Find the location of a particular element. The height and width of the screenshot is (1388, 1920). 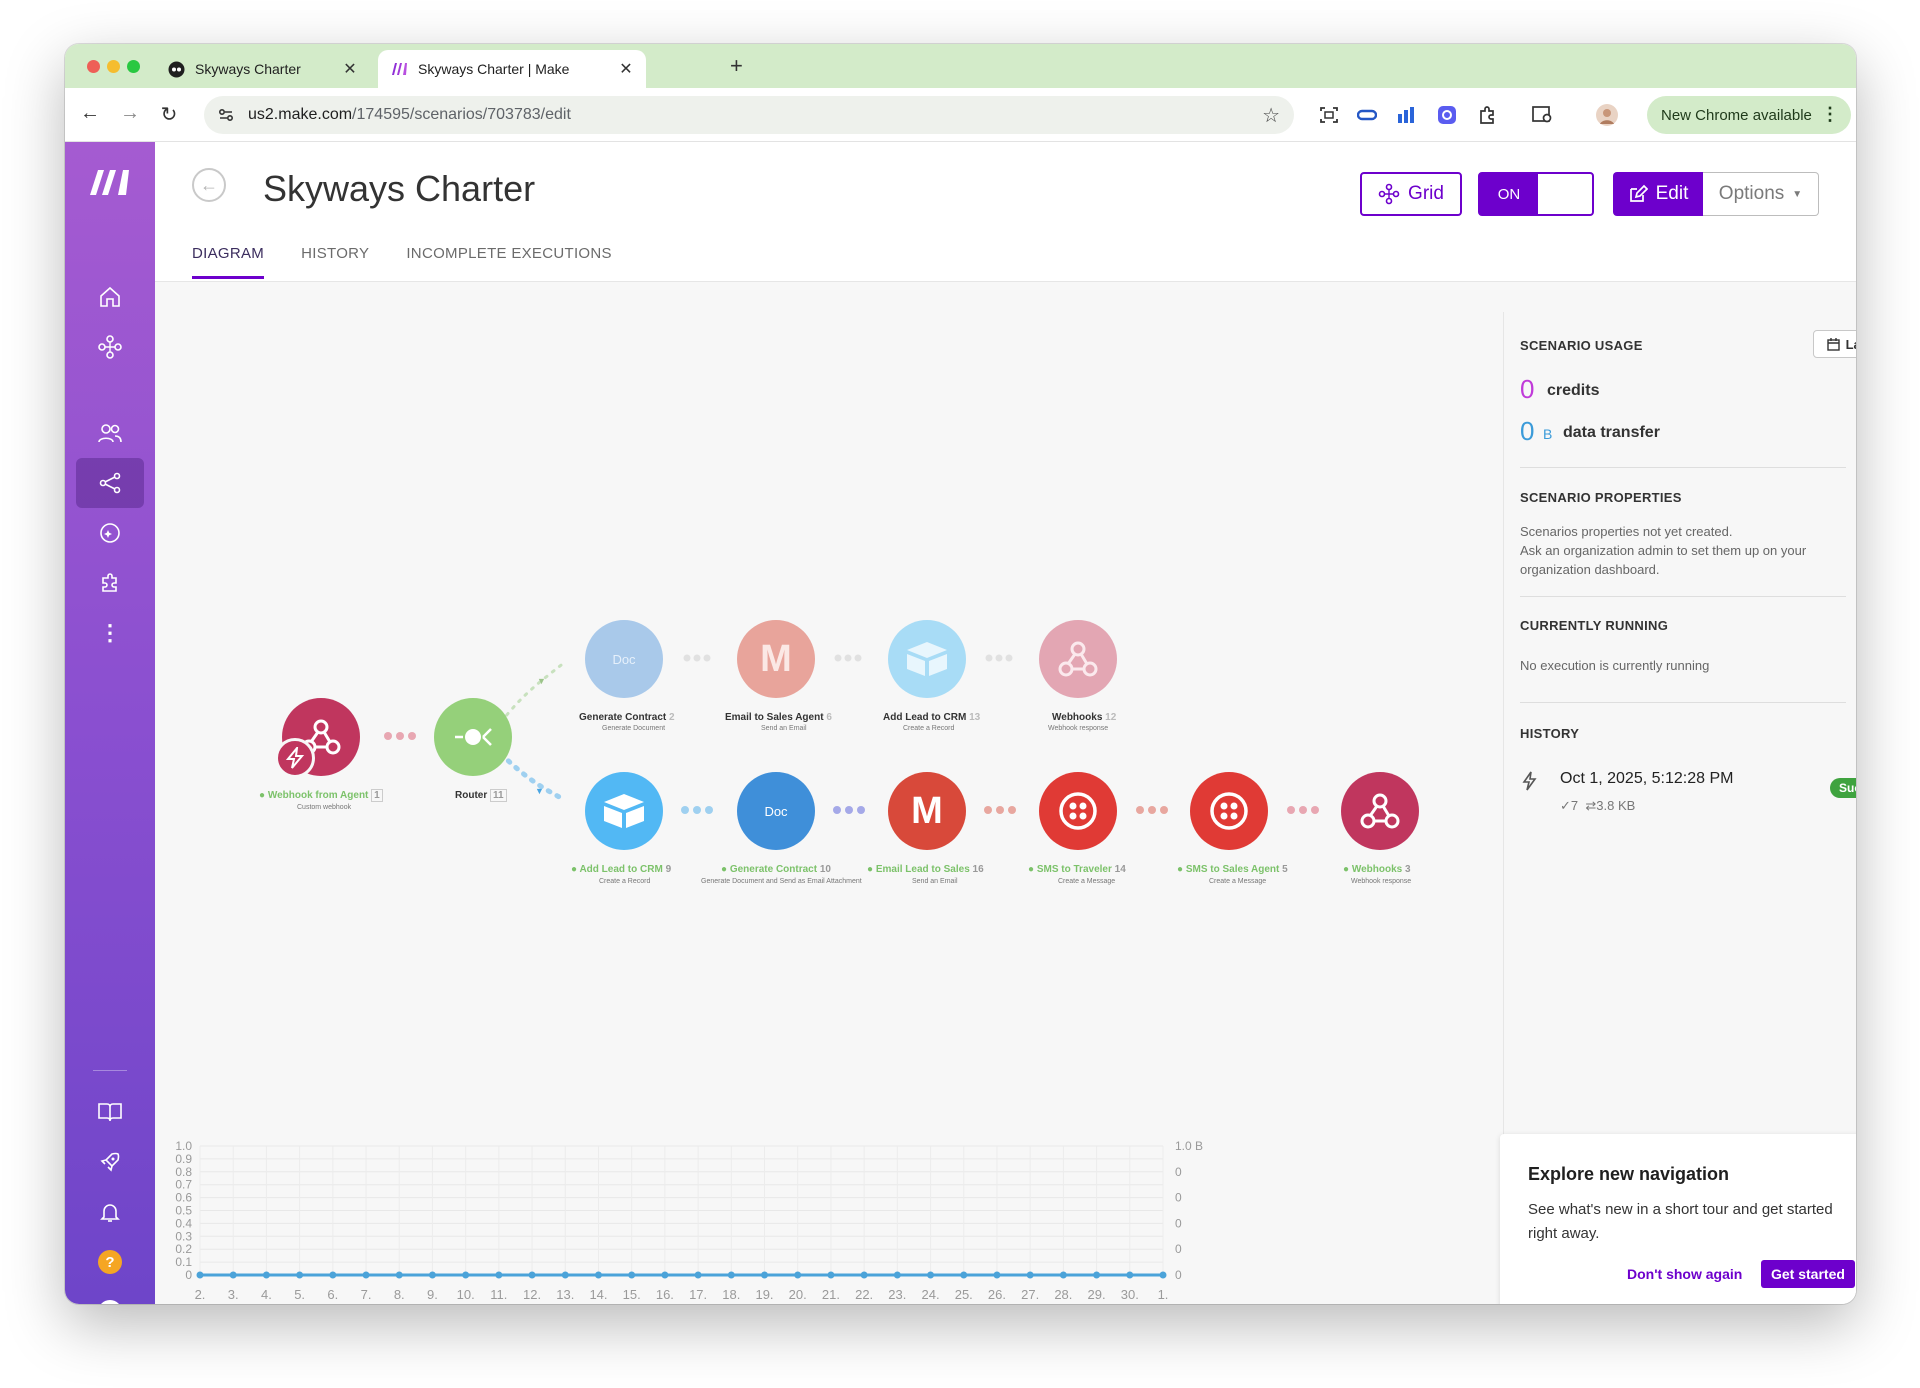

module-label: Webhooks 12 is located at coordinates (1084, 717).